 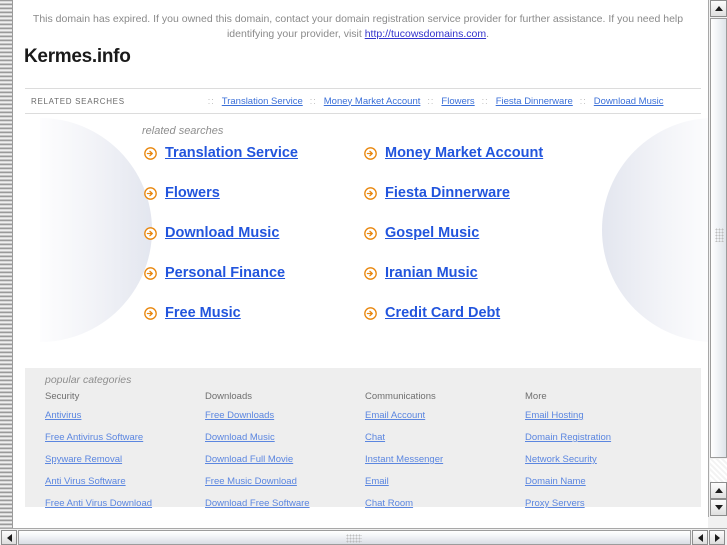 What do you see at coordinates (203, 313) in the screenshot?
I see `search-link-free-music: Free Music` at bounding box center [203, 313].